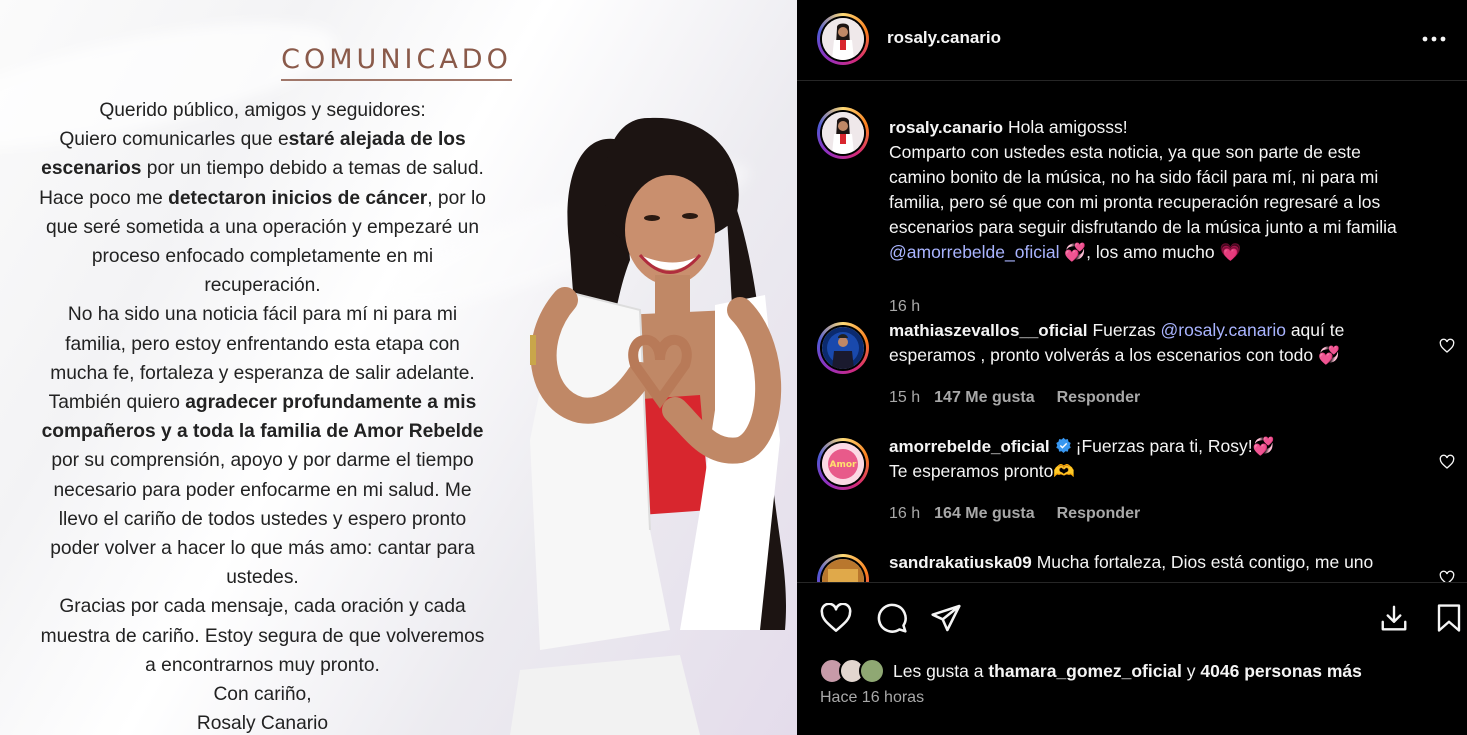 This screenshot has width=1467, height=735. Describe the element at coordinates (1132, 620) in the screenshot. I see `post-actions` at that location.